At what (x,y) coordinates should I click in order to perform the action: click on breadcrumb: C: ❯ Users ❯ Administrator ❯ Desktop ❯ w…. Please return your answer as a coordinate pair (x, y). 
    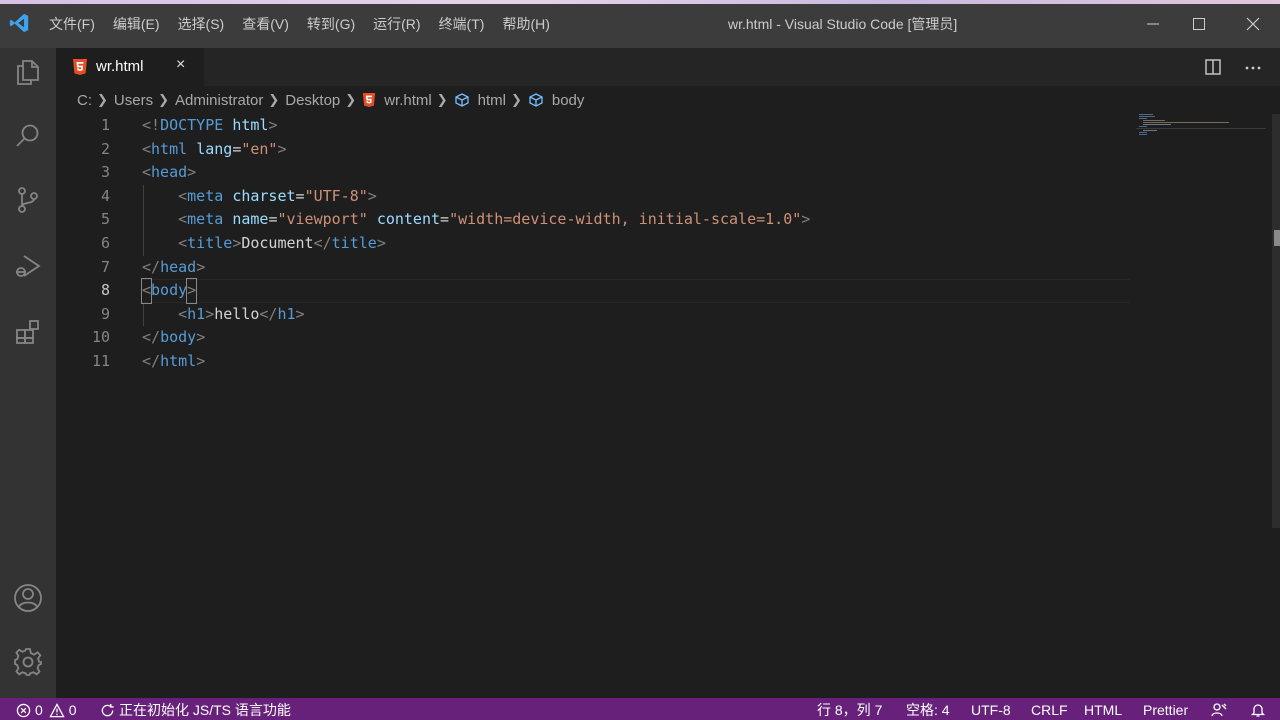
    Looking at the image, I should click on (668, 100).